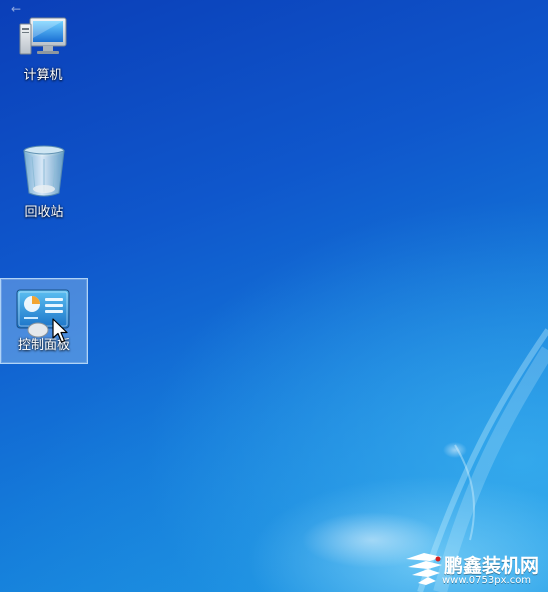 This screenshot has height=592, width=548. What do you see at coordinates (492, 566) in the screenshot?
I see `watermark-title: 鹏鑫装机网` at bounding box center [492, 566].